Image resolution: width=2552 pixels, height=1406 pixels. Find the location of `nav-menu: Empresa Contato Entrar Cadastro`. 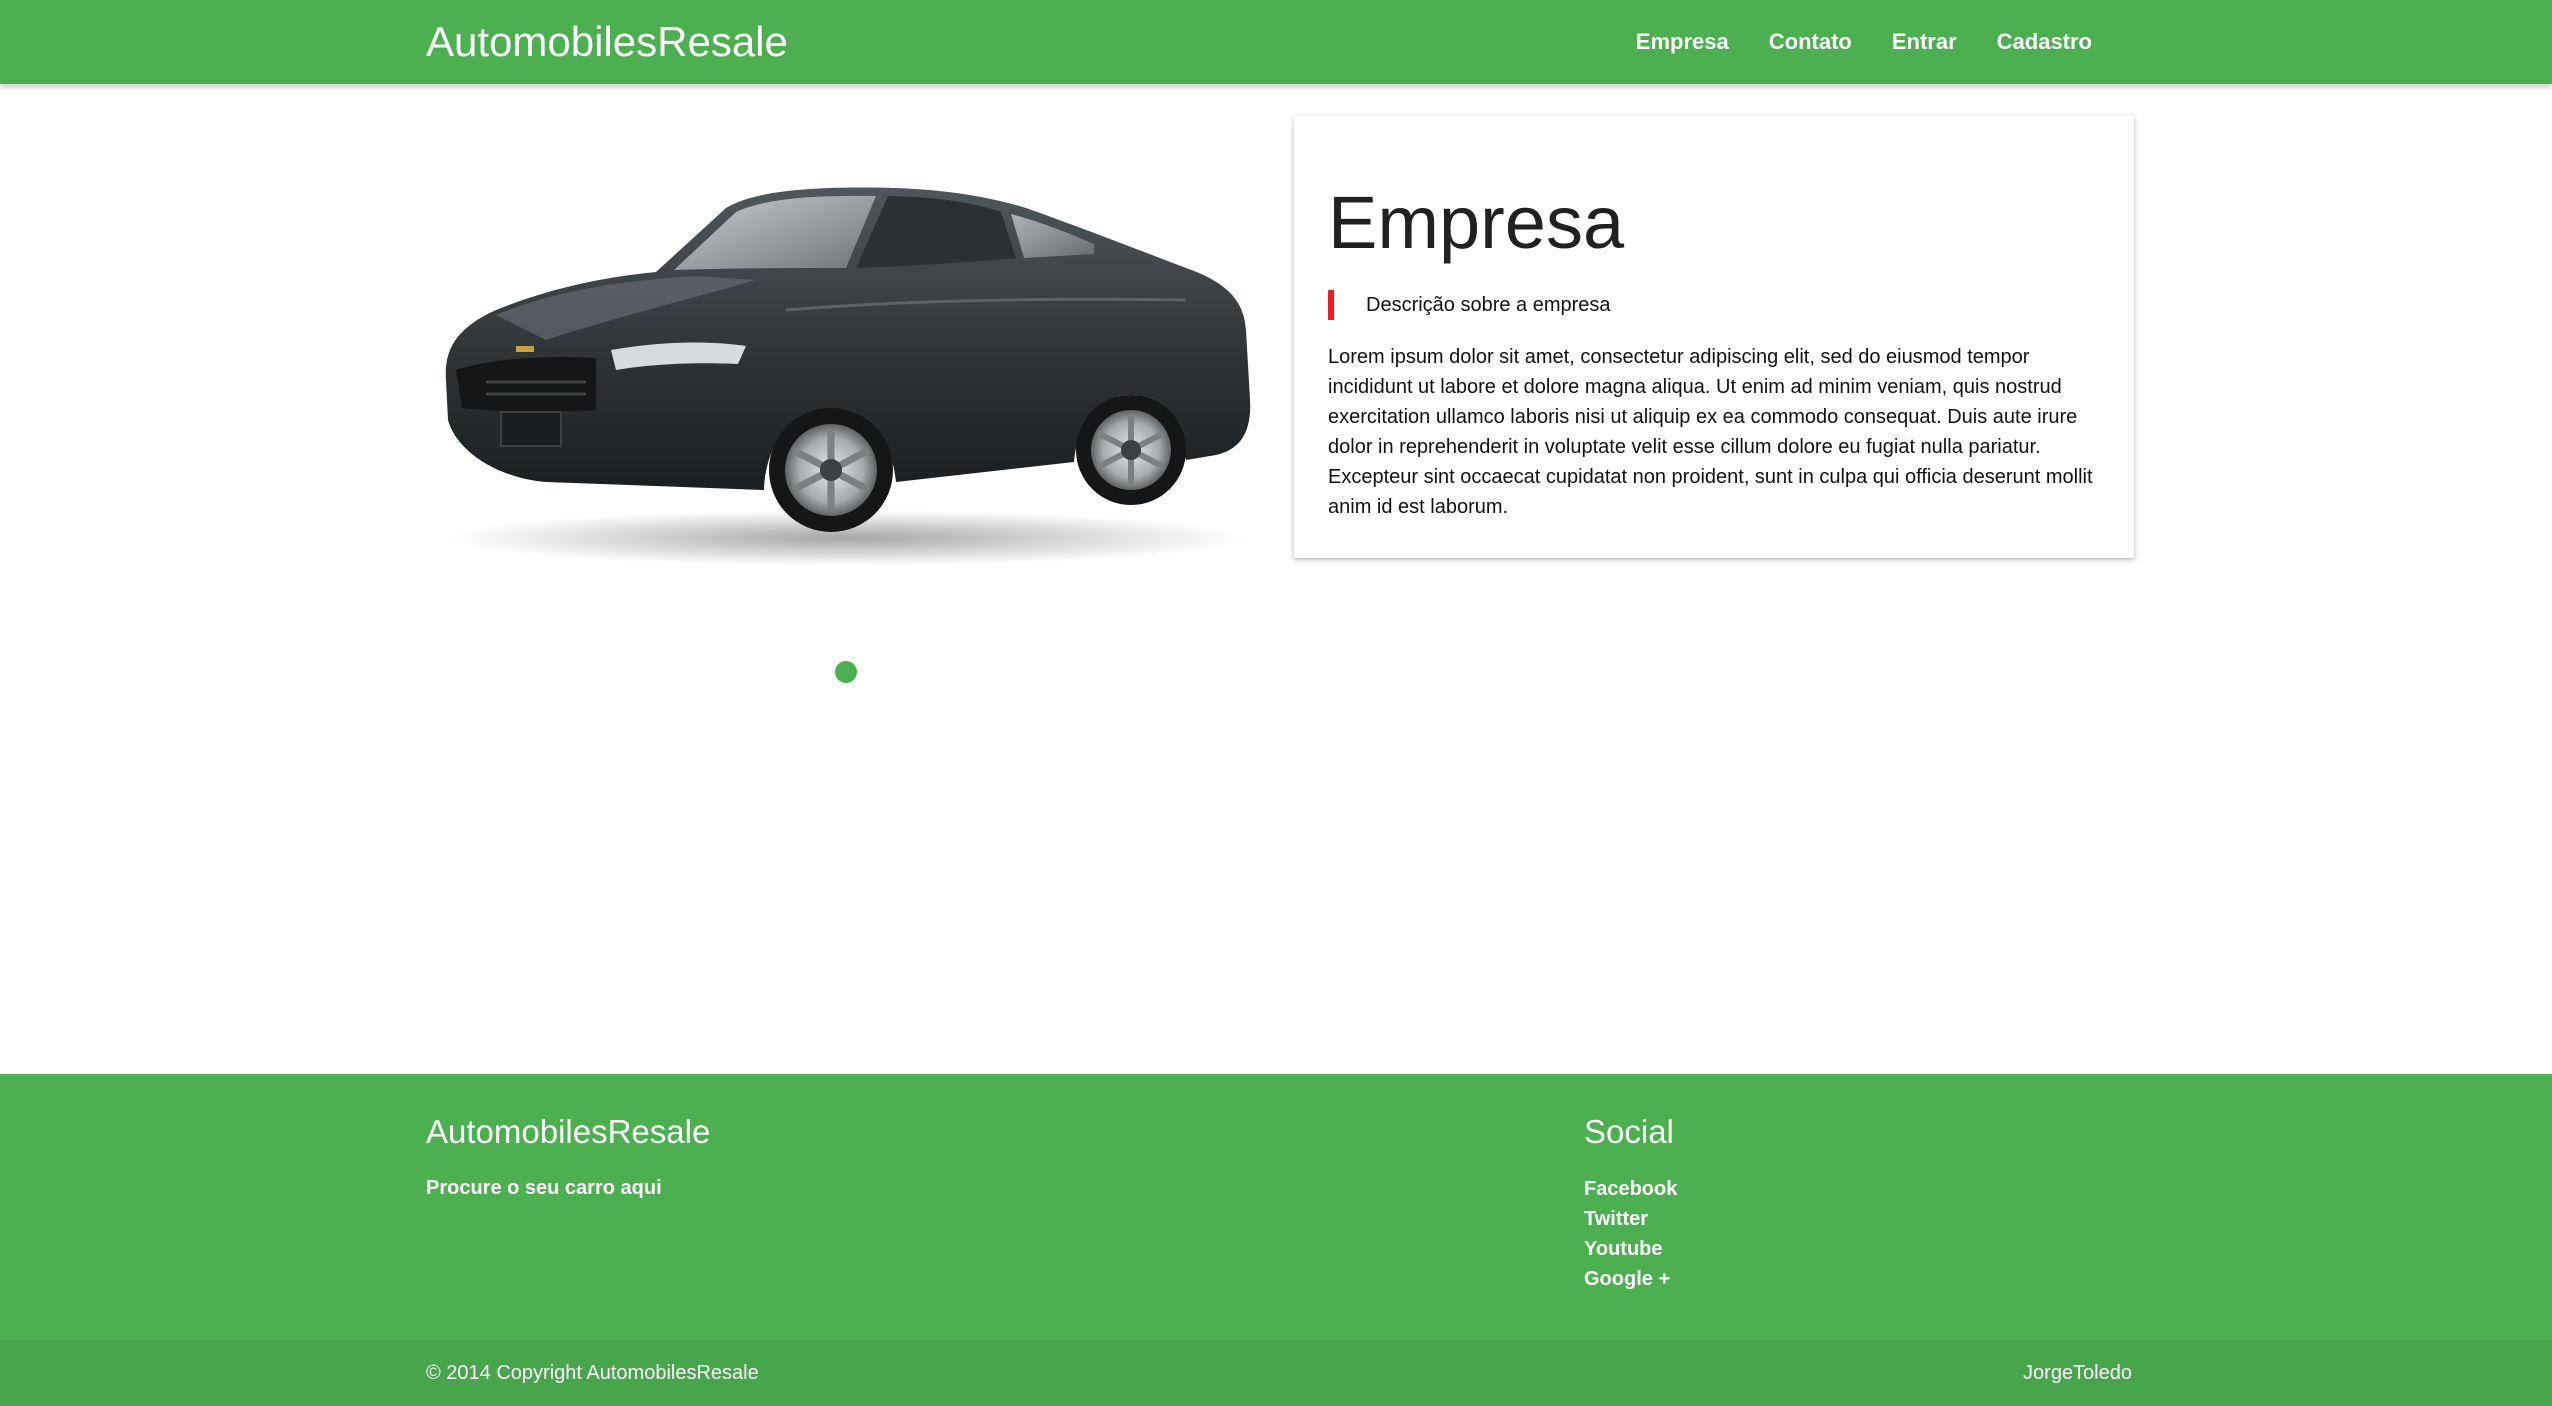

nav-menu: Empresa Contato Entrar Cadastro is located at coordinates (1864, 42).